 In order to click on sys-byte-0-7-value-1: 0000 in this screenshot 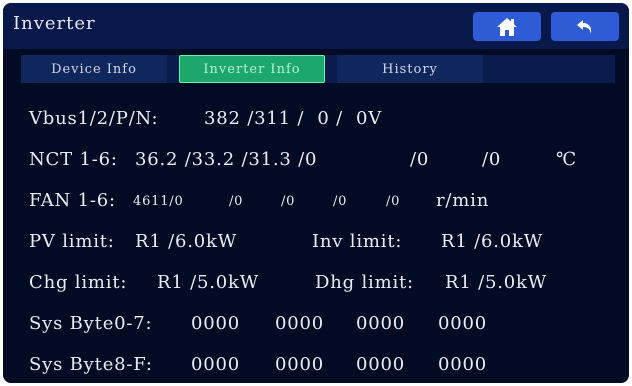, I will do `click(216, 323)`.